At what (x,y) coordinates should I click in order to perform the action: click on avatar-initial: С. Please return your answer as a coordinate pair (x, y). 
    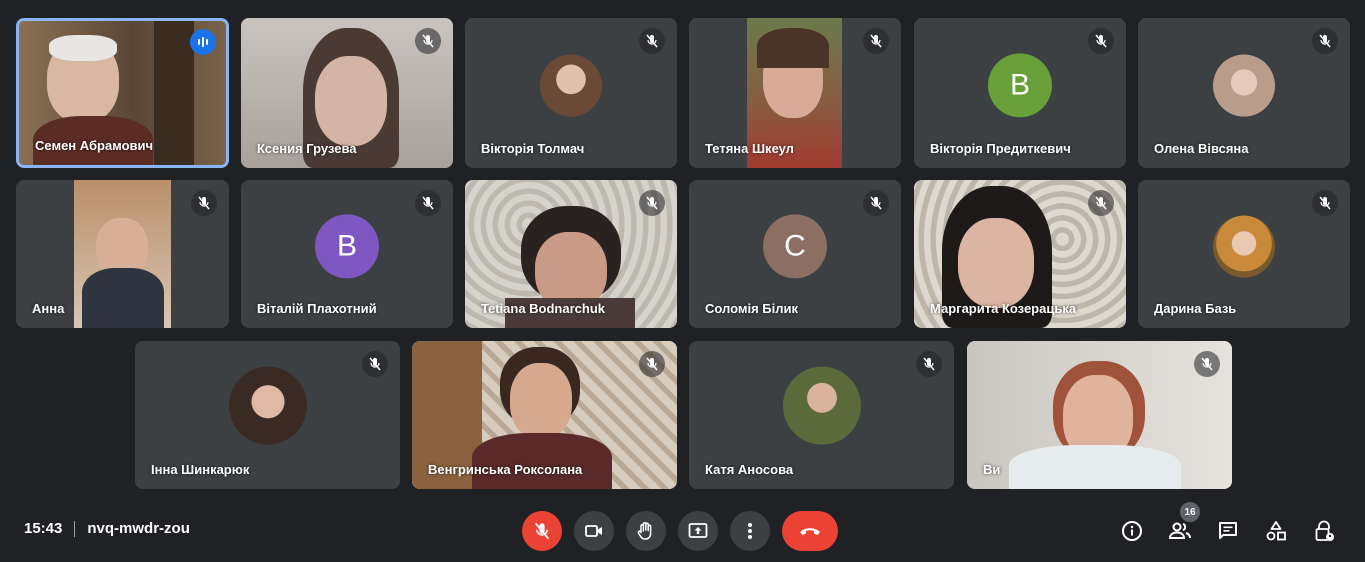
    Looking at the image, I should click on (795, 246).